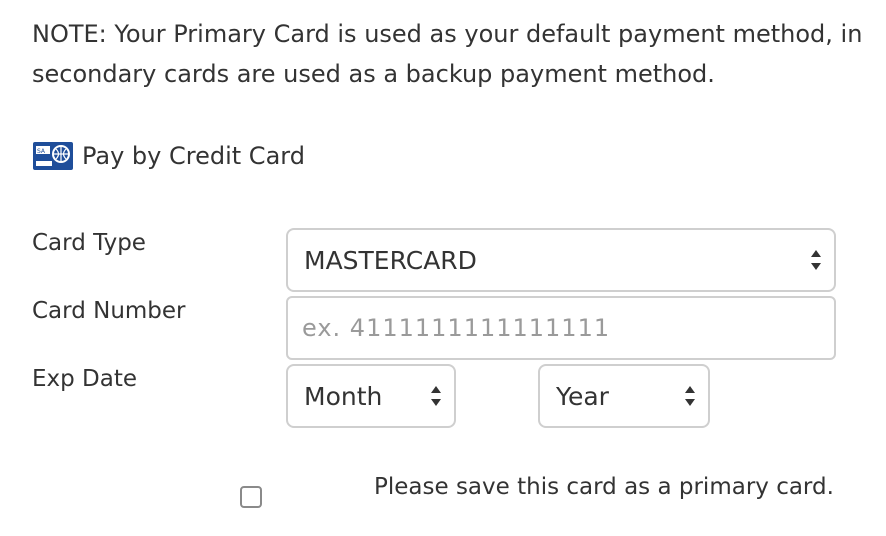 This screenshot has height=536, width=886. What do you see at coordinates (193, 156) in the screenshot?
I see `pay-method-label: Pay by Credit Card` at bounding box center [193, 156].